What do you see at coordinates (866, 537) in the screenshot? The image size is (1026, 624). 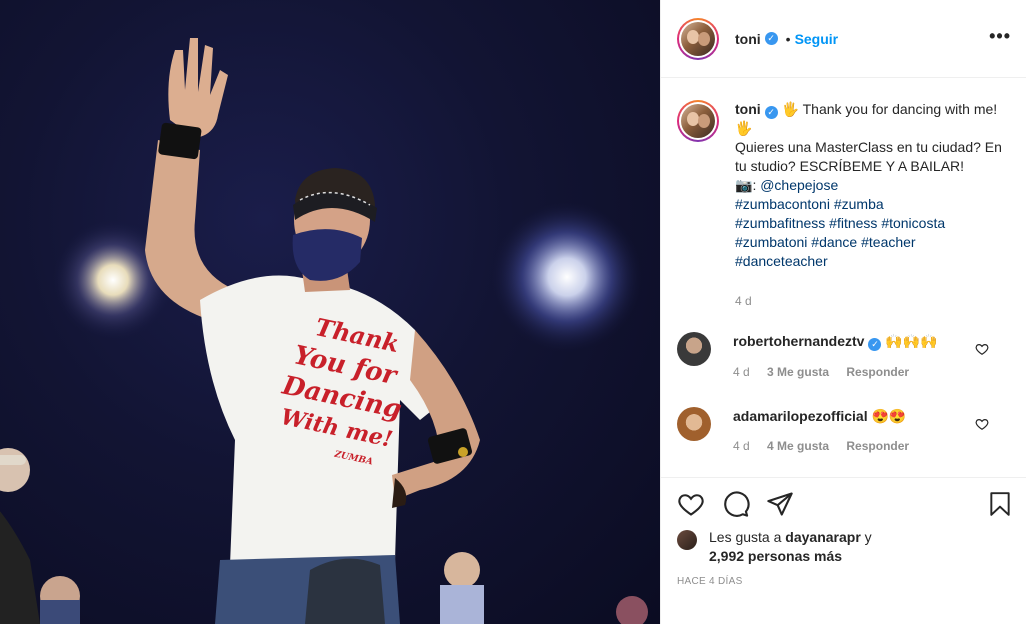 I see `likes-suffix: y` at bounding box center [866, 537].